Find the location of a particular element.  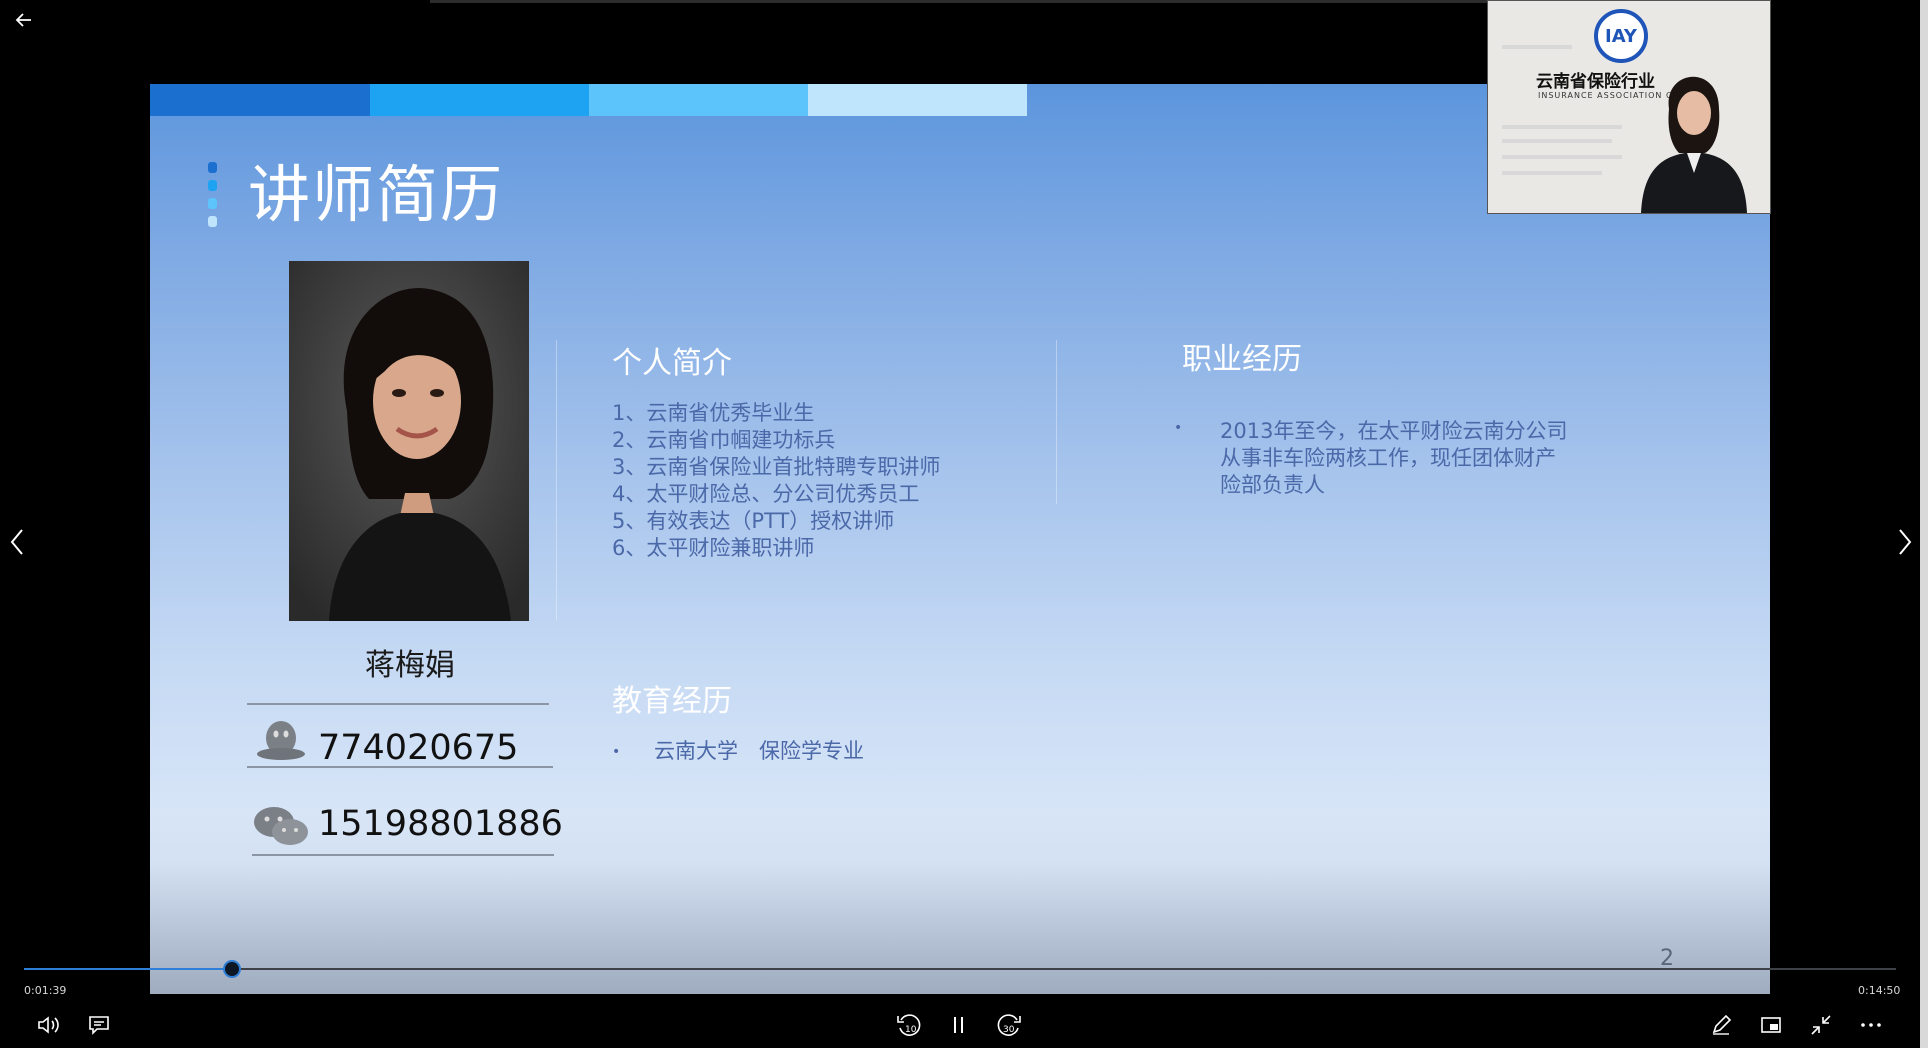

prev-slide-button is located at coordinates (17, 542).